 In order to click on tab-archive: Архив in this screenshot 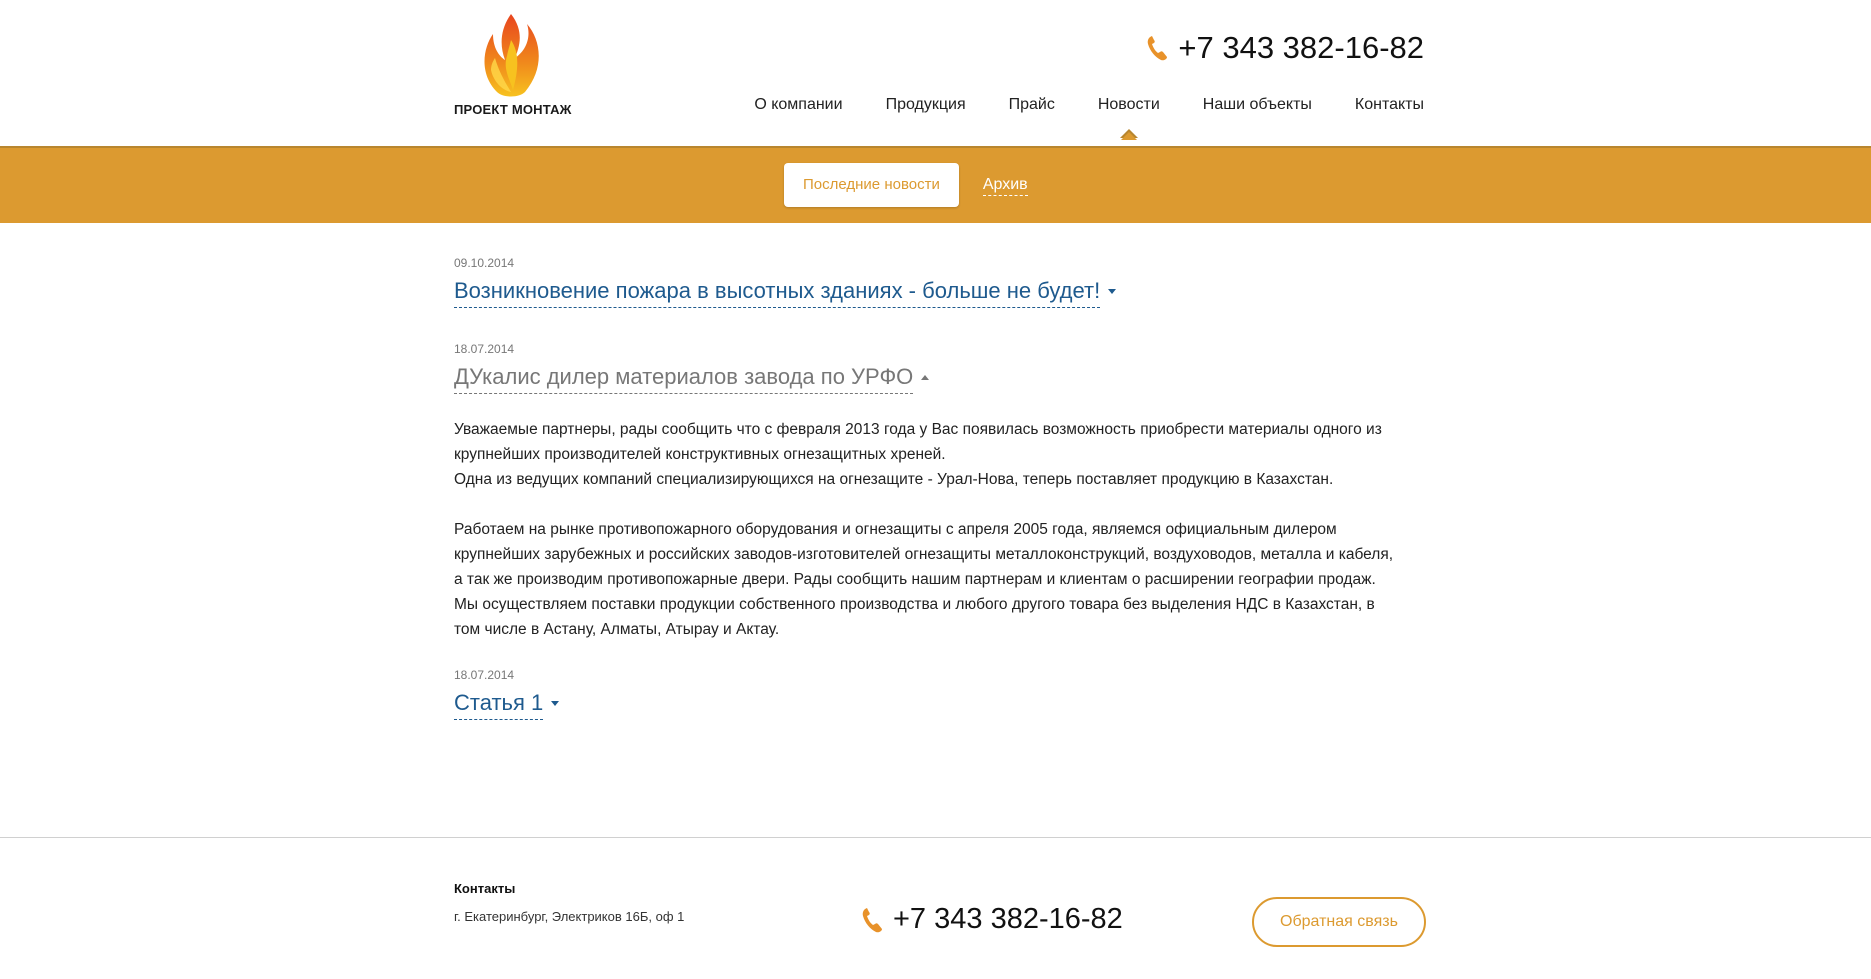, I will do `click(1005, 185)`.